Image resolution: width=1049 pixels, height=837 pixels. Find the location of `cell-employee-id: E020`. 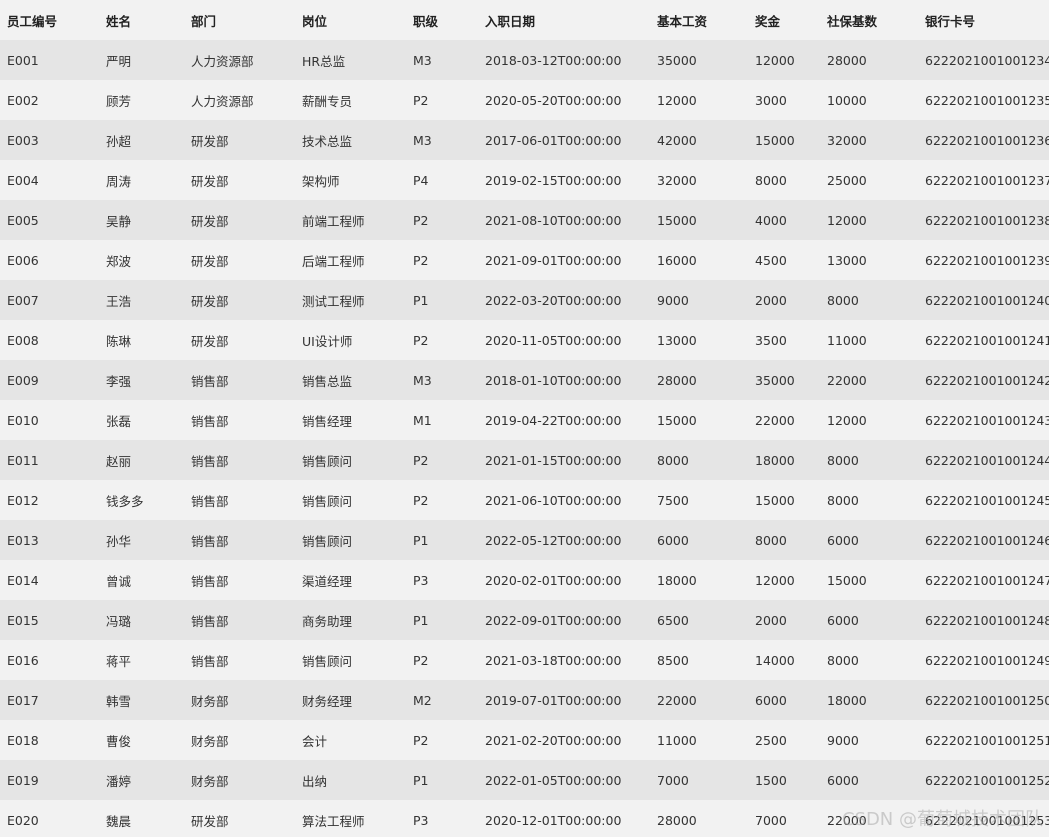

cell-employee-id: E020 is located at coordinates (23, 820).